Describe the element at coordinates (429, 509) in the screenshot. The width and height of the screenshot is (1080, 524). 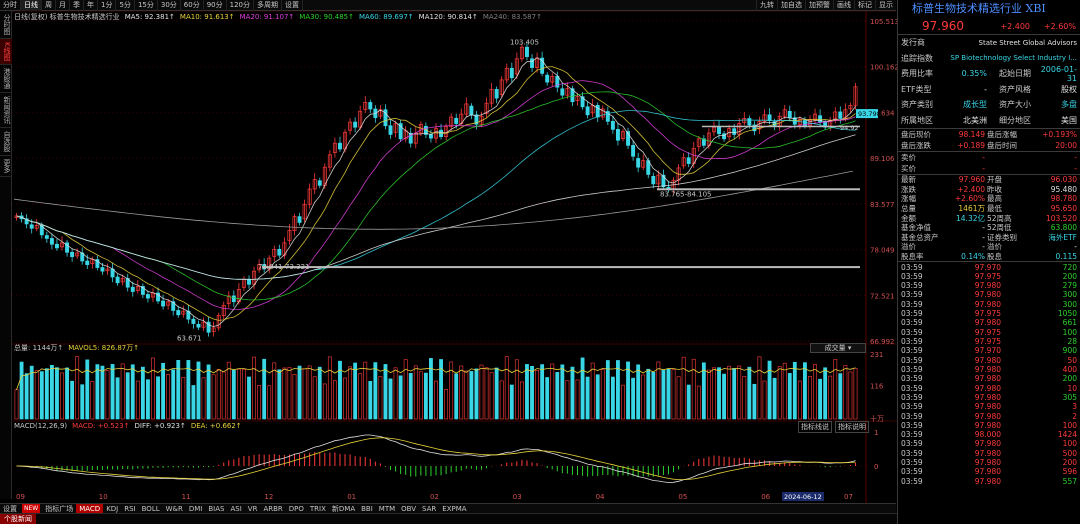
I see `indicator-tab-19: SAR` at that location.